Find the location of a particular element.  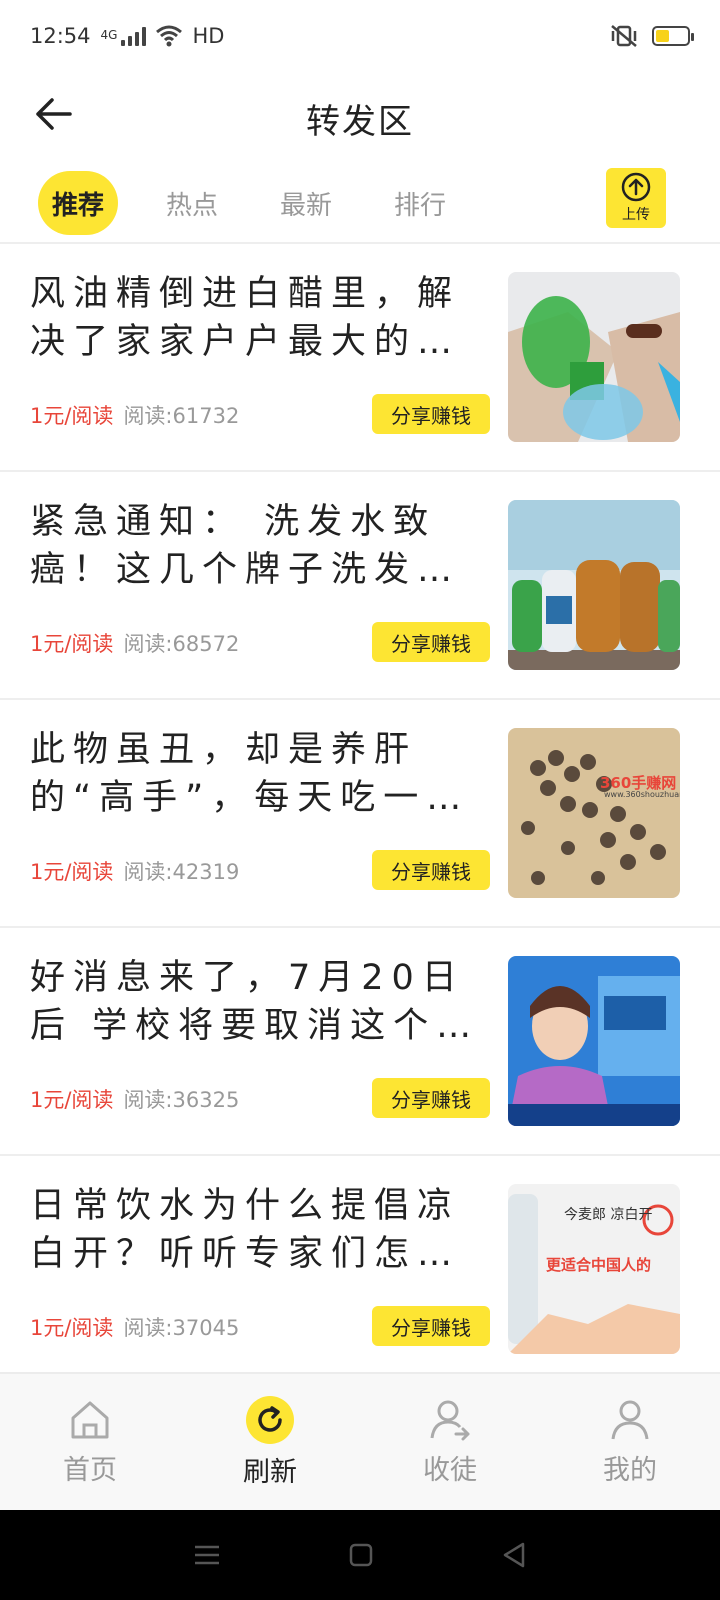

status-time: 12:54 is located at coordinates (60, 36).